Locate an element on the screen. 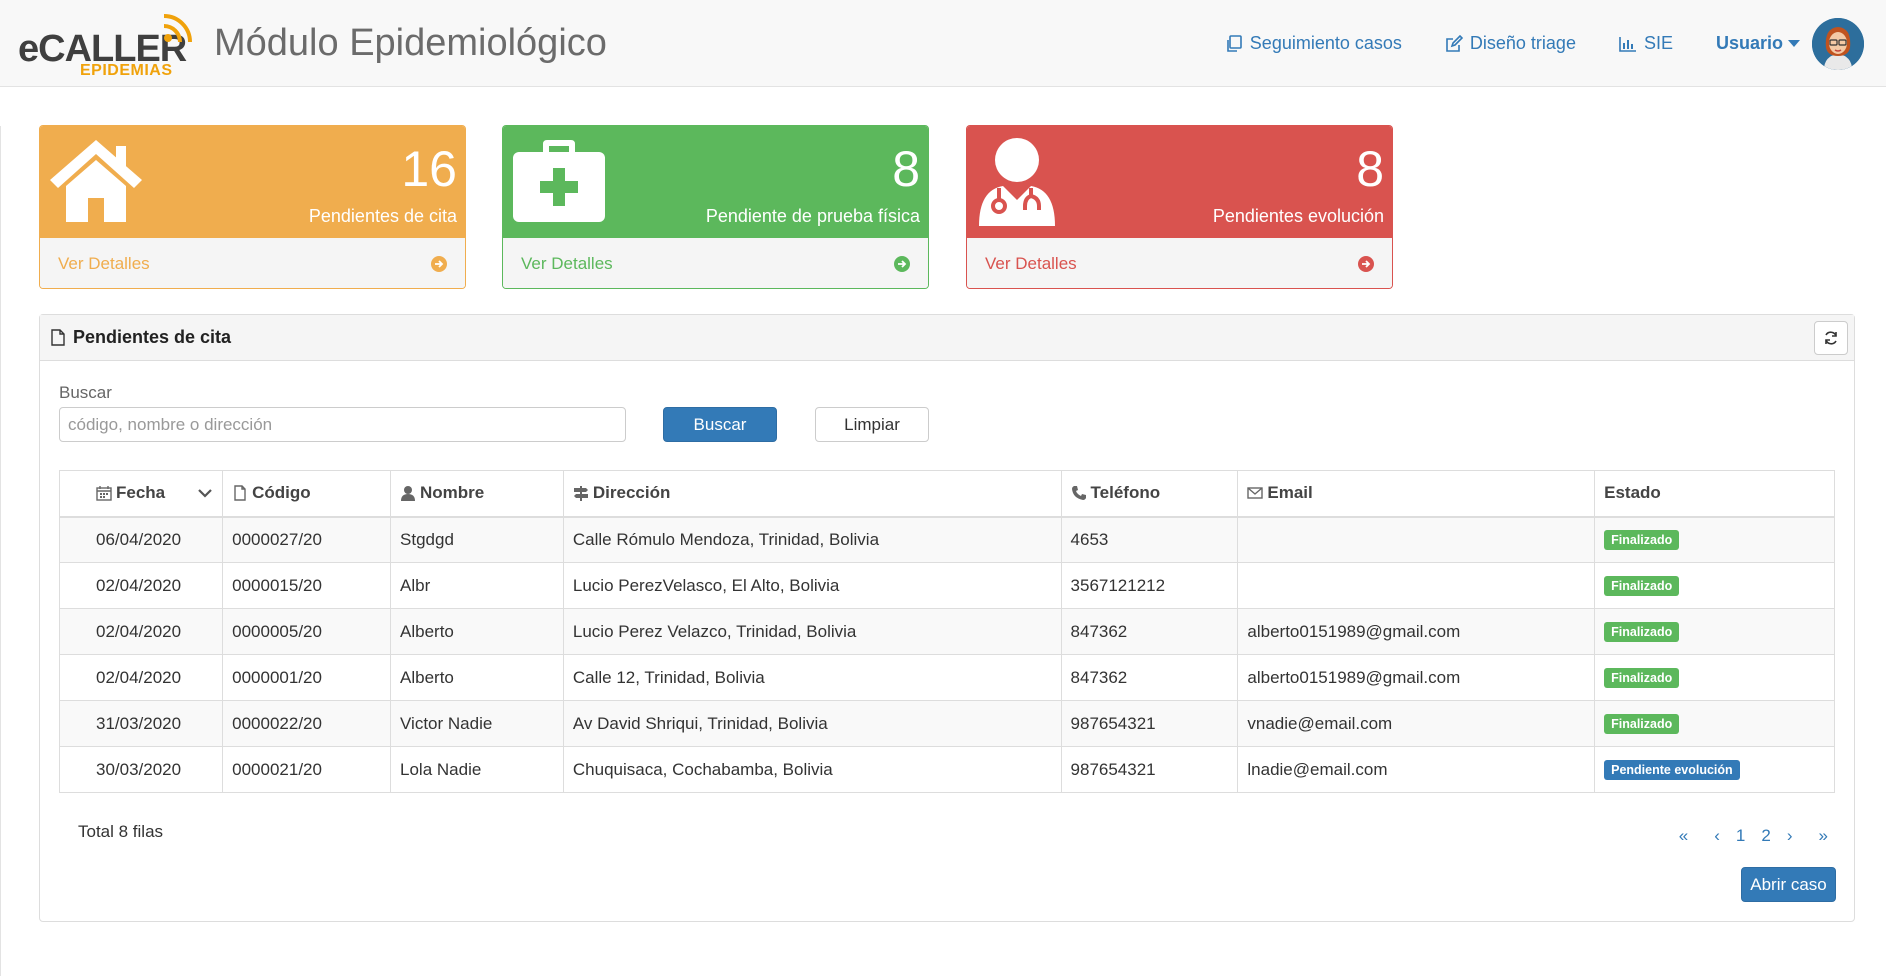 This screenshot has height=976, width=1886. col-nombre: Nombre is located at coordinates (477, 494).